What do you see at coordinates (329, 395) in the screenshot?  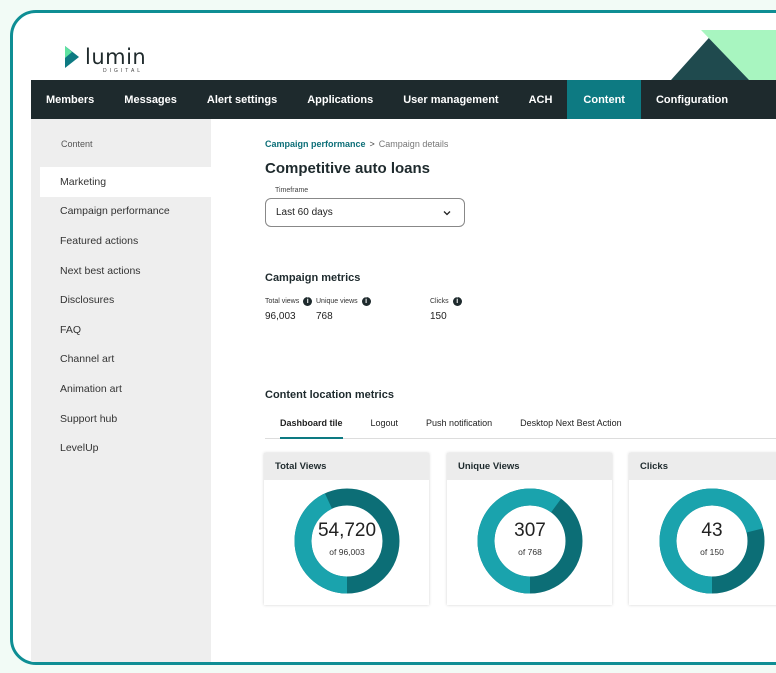 I see `content-location-heading: Content location metrics` at bounding box center [329, 395].